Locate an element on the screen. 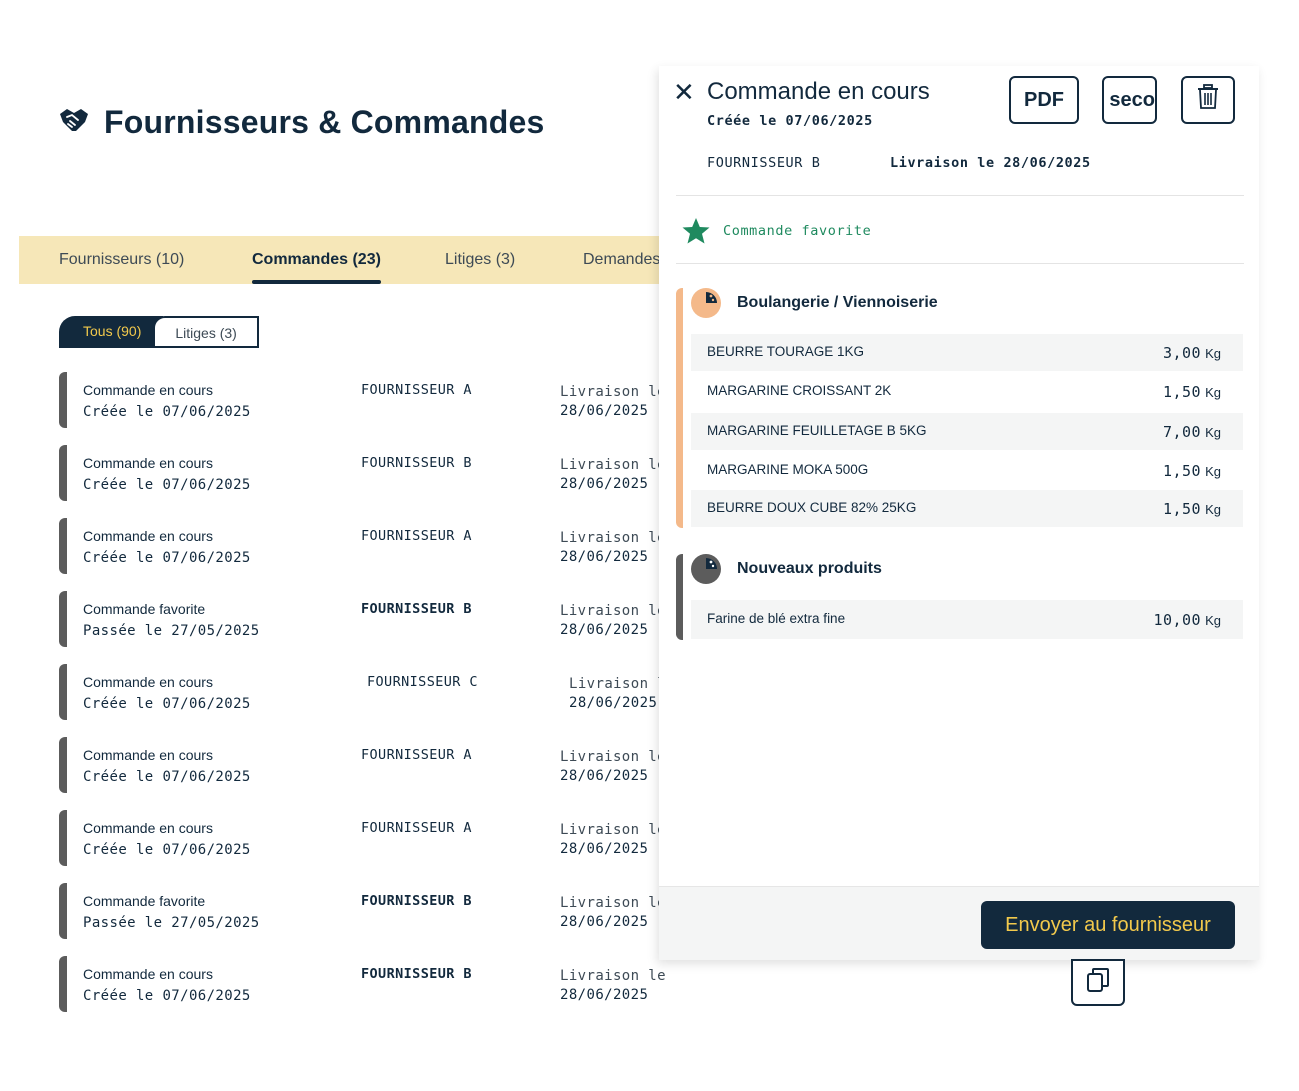  product-qty: 10,00 Kg is located at coordinates (1187, 620).